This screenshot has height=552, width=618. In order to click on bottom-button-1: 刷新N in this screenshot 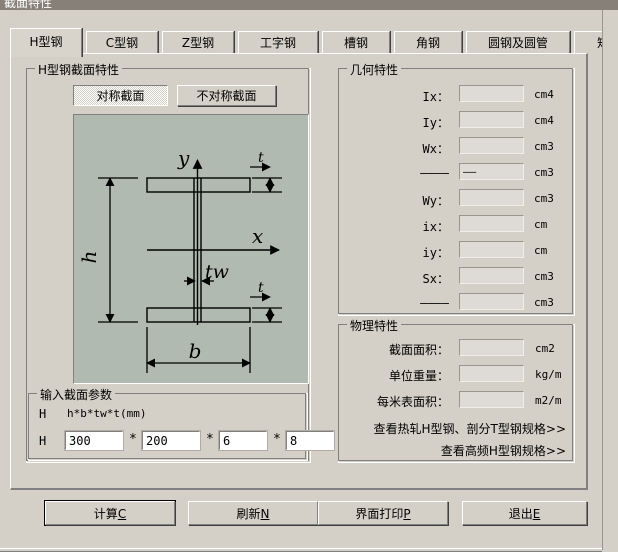, I will do `click(253, 513)`.